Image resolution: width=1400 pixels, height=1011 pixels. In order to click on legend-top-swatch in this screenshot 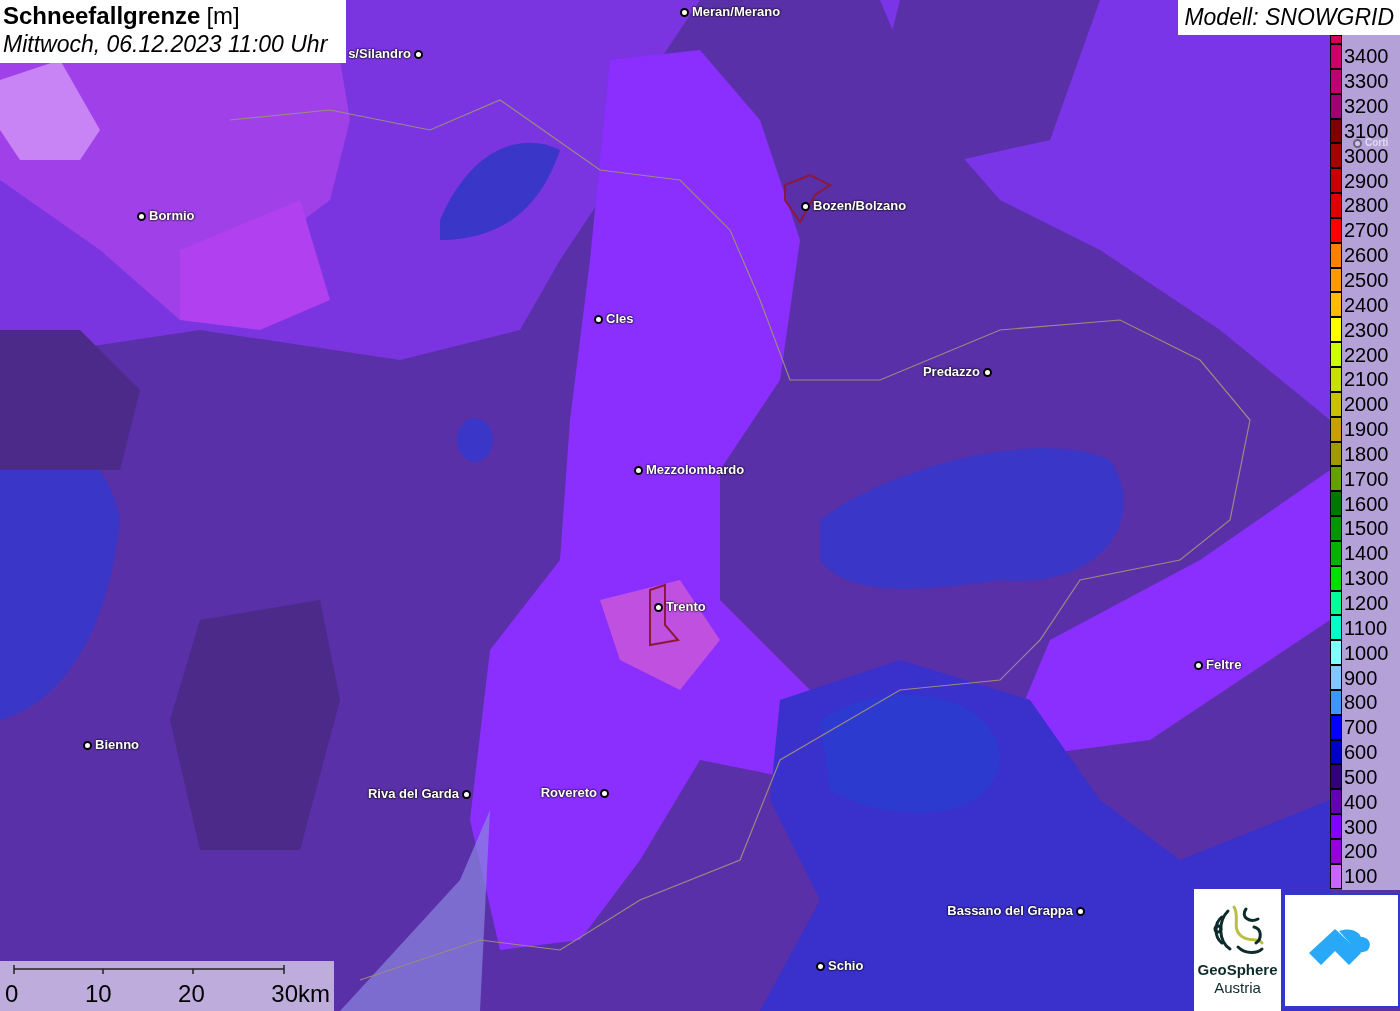, I will do `click(1336, 39)`.